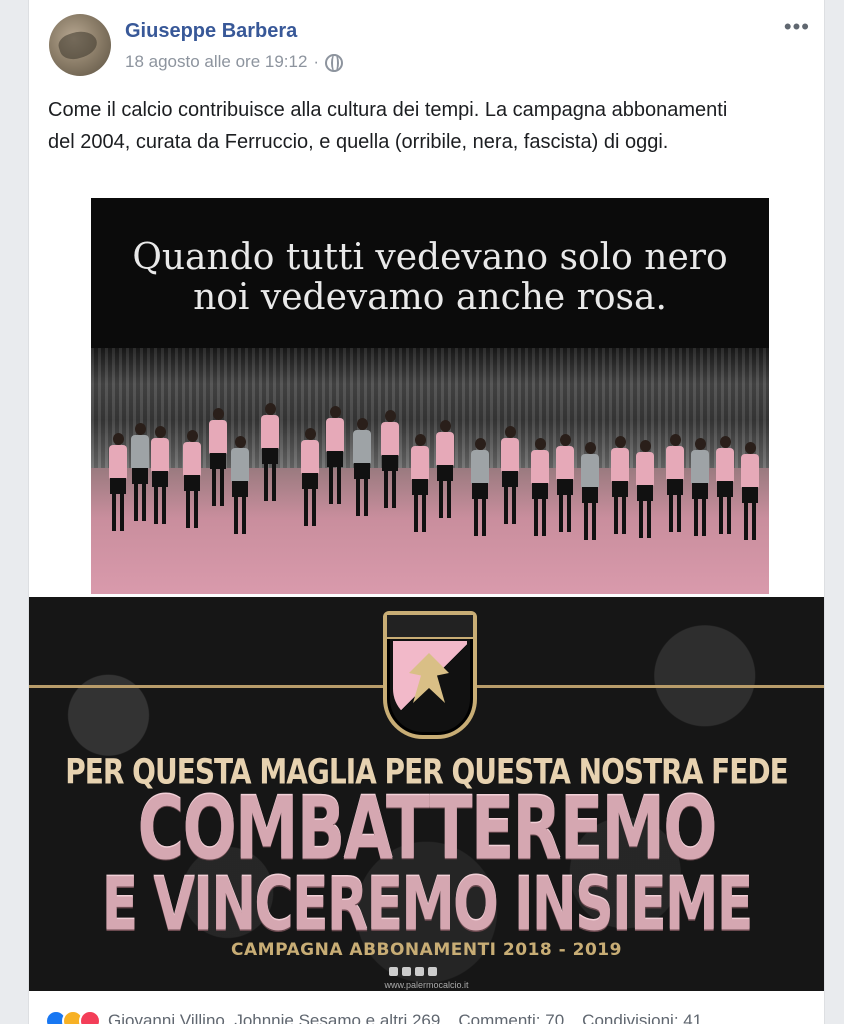 The height and width of the screenshot is (1024, 844). What do you see at coordinates (432, 971) in the screenshot?
I see `youtube-icon` at bounding box center [432, 971].